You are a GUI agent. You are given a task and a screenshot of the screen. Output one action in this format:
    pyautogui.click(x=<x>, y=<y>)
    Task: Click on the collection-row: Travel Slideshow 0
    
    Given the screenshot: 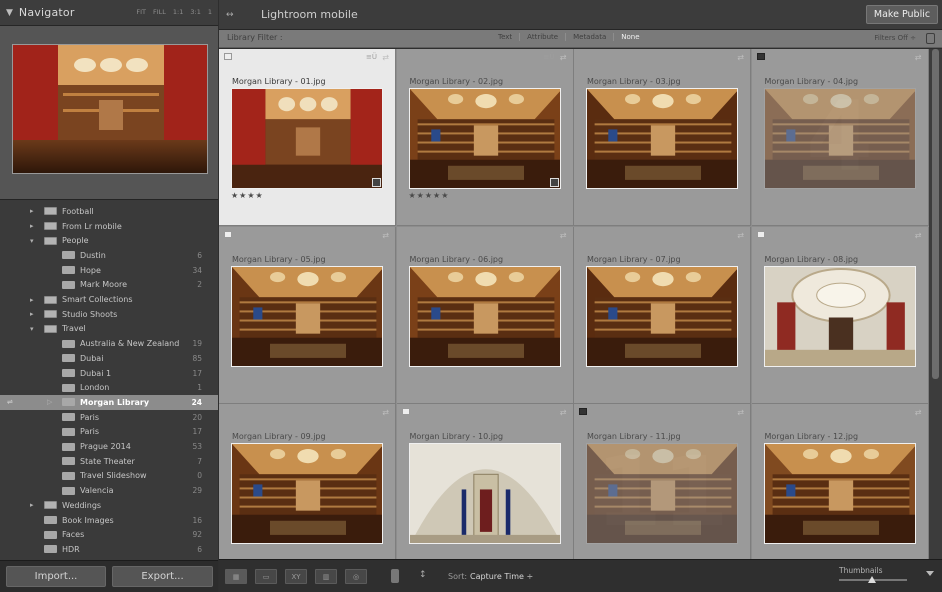 What is the action you would take?
    pyautogui.click(x=109, y=476)
    